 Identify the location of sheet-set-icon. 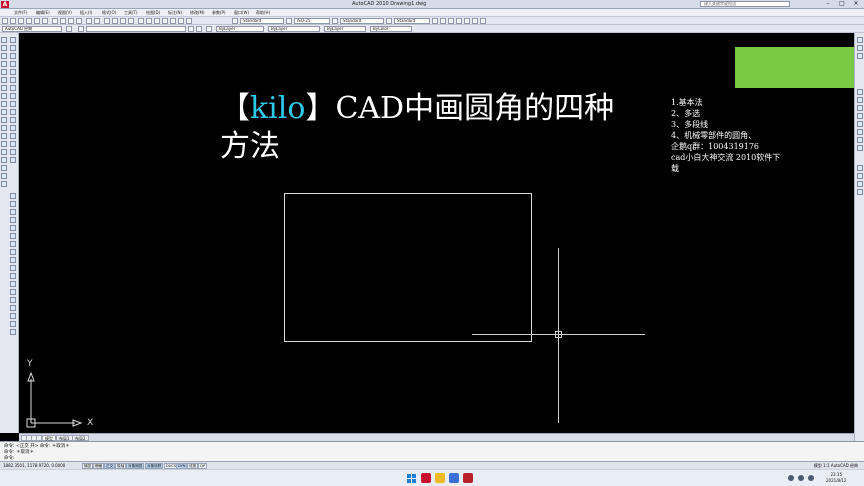
(165, 21).